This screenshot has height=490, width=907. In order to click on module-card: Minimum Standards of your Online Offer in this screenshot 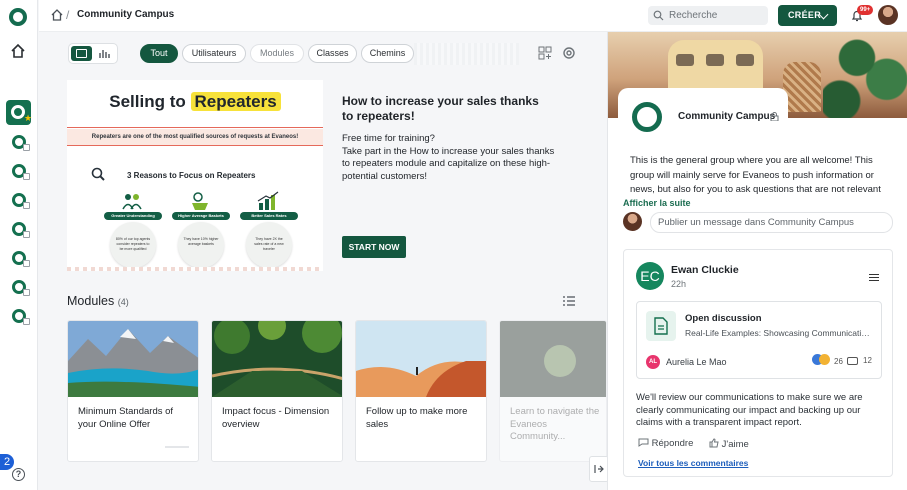, I will do `click(133, 391)`.